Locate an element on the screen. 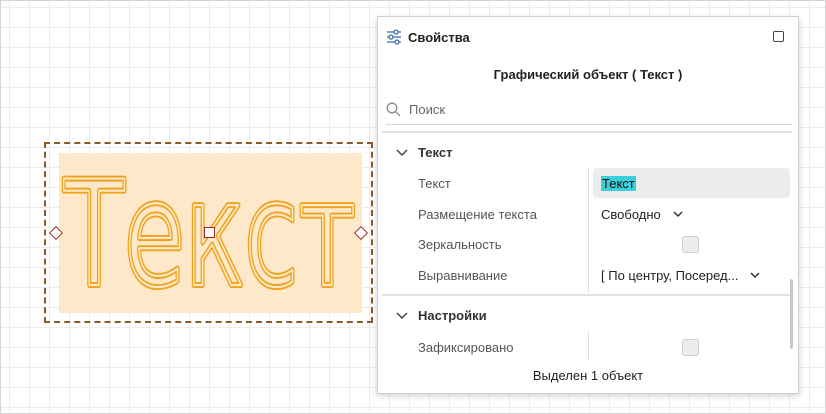  section-label: Текст is located at coordinates (435, 152).